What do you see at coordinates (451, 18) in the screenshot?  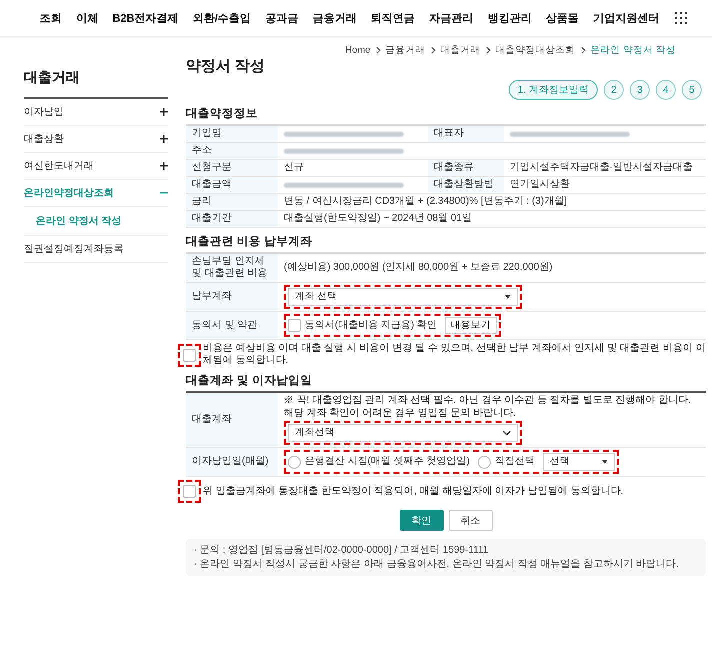 I see `nav-menu-item: 자금관리` at bounding box center [451, 18].